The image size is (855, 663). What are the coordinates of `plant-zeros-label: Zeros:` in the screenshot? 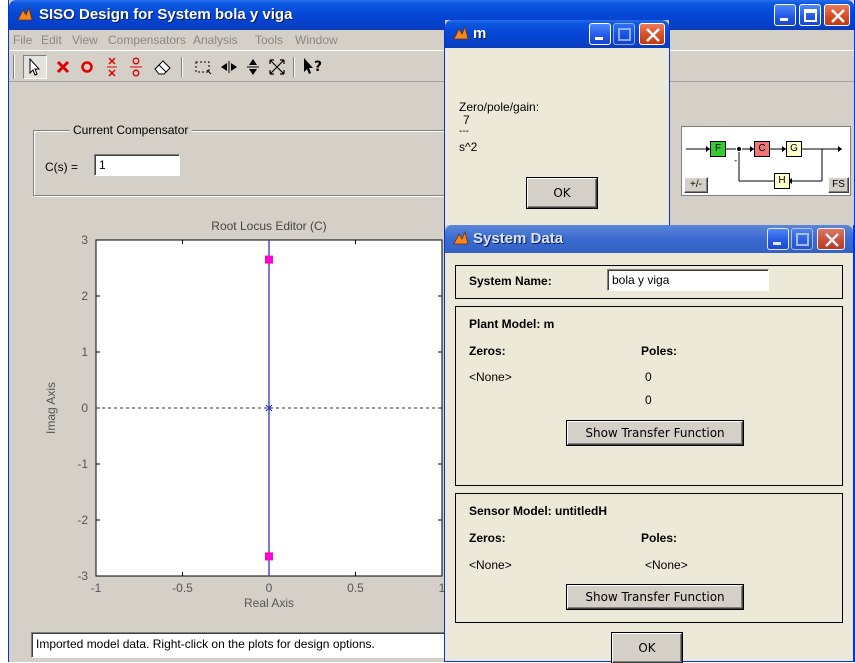 It's located at (487, 351).